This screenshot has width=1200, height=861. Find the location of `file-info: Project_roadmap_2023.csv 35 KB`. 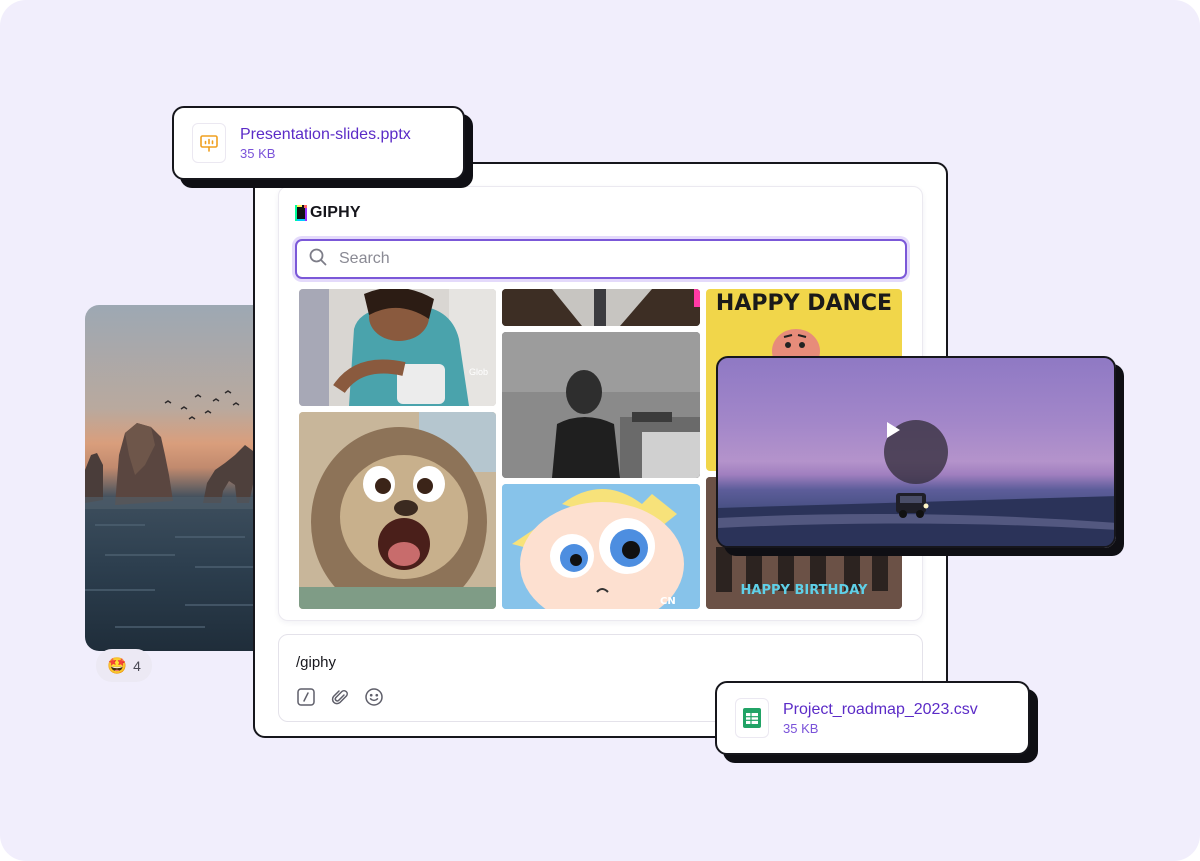

file-info: Project_roadmap_2023.csv 35 KB is located at coordinates (880, 718).